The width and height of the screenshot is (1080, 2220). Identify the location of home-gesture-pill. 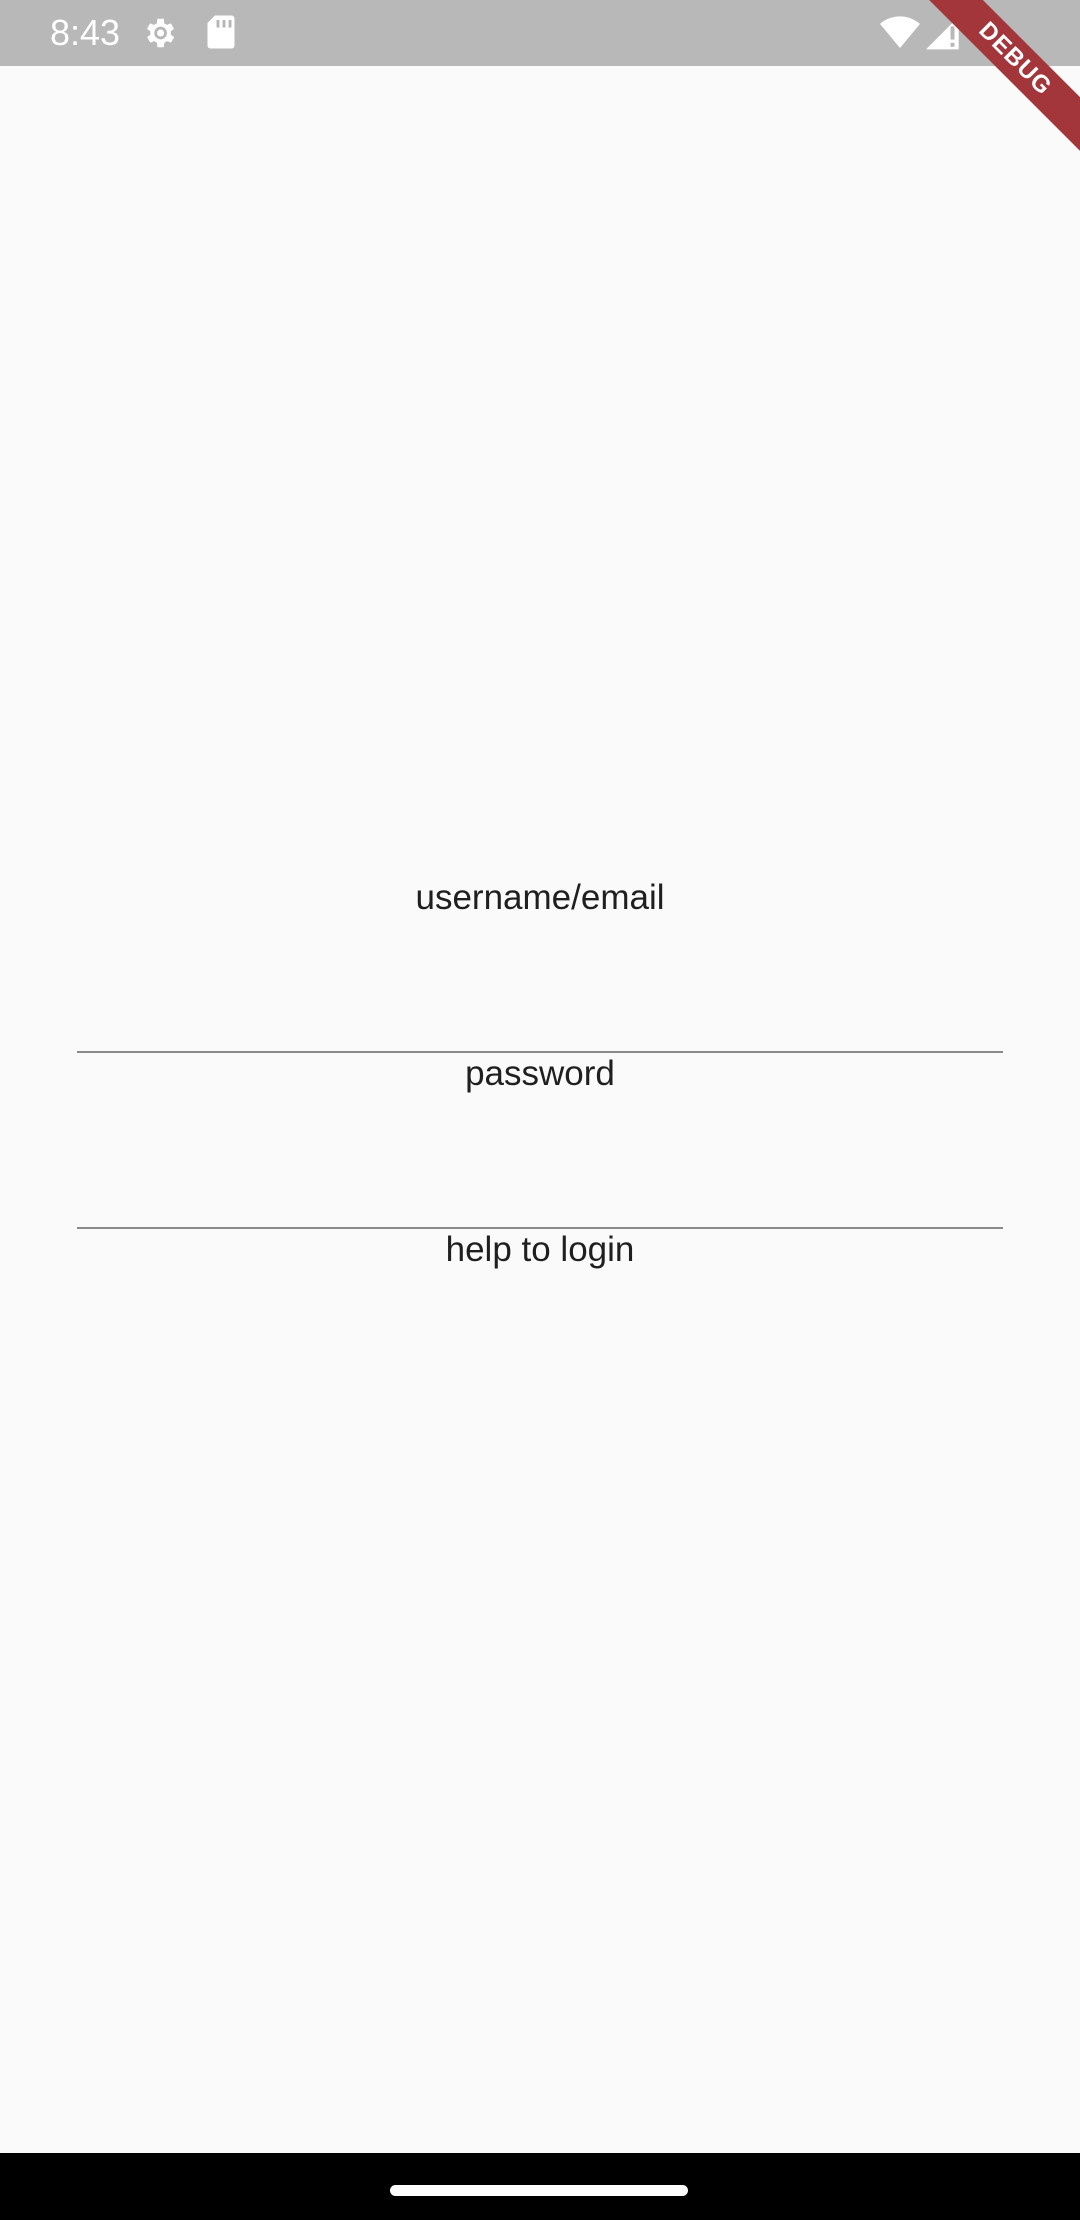
(539, 2190).